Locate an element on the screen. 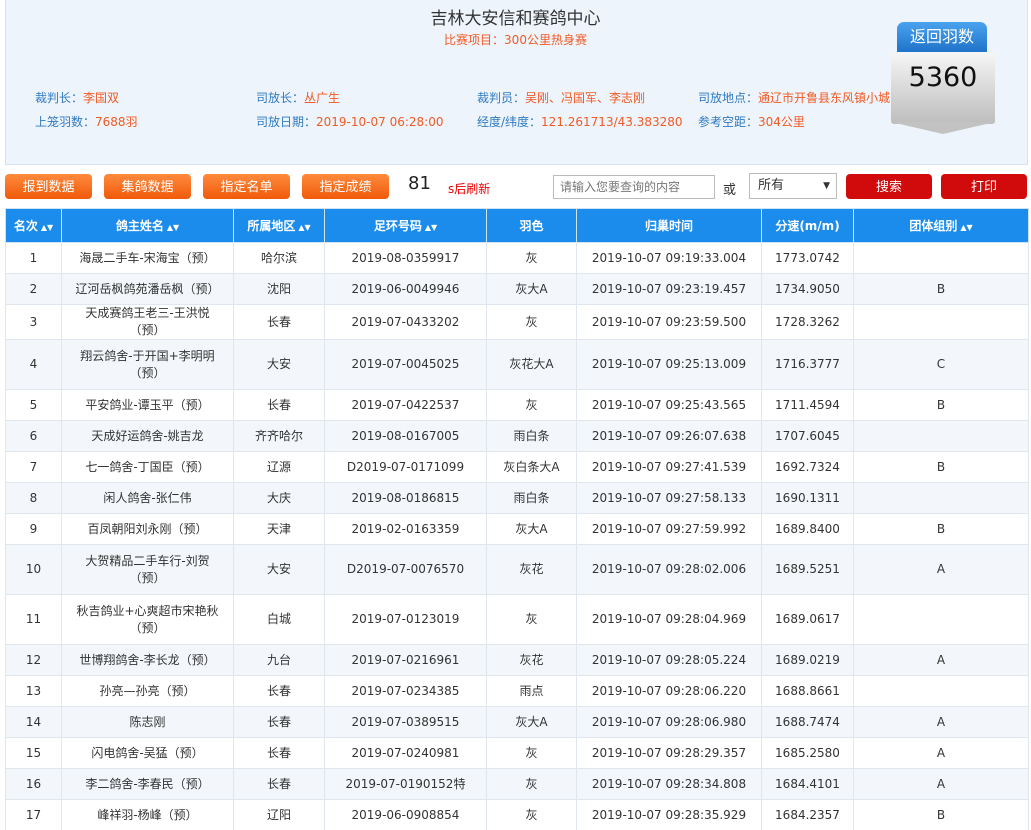 The image size is (1031, 830). cell-speed: 1688.8661 is located at coordinates (807, 691).